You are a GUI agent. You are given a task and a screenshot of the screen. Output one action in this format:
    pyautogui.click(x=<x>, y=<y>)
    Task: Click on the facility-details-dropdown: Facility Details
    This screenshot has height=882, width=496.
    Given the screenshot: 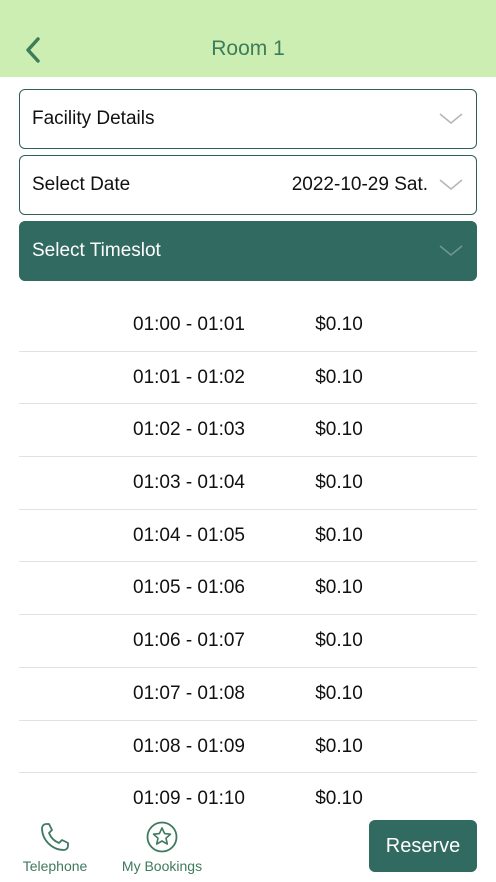 What is the action you would take?
    pyautogui.click(x=248, y=119)
    